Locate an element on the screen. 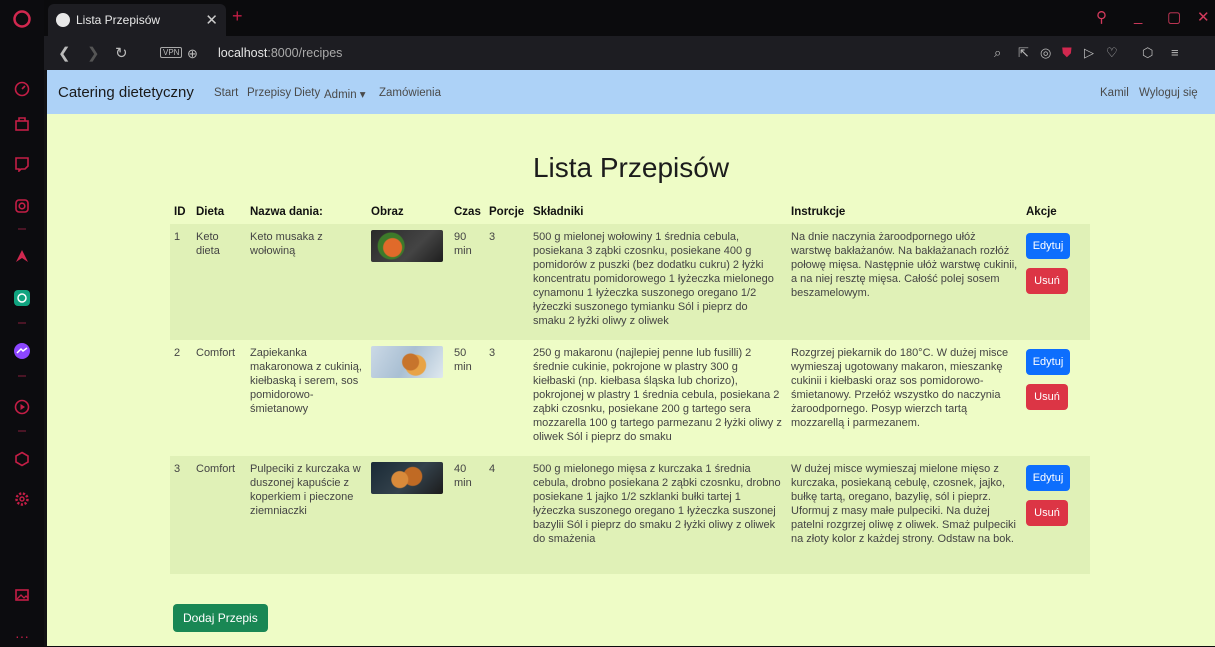 This screenshot has height=647, width=1215. minimize-icon: _ is located at coordinates (1138, 16).